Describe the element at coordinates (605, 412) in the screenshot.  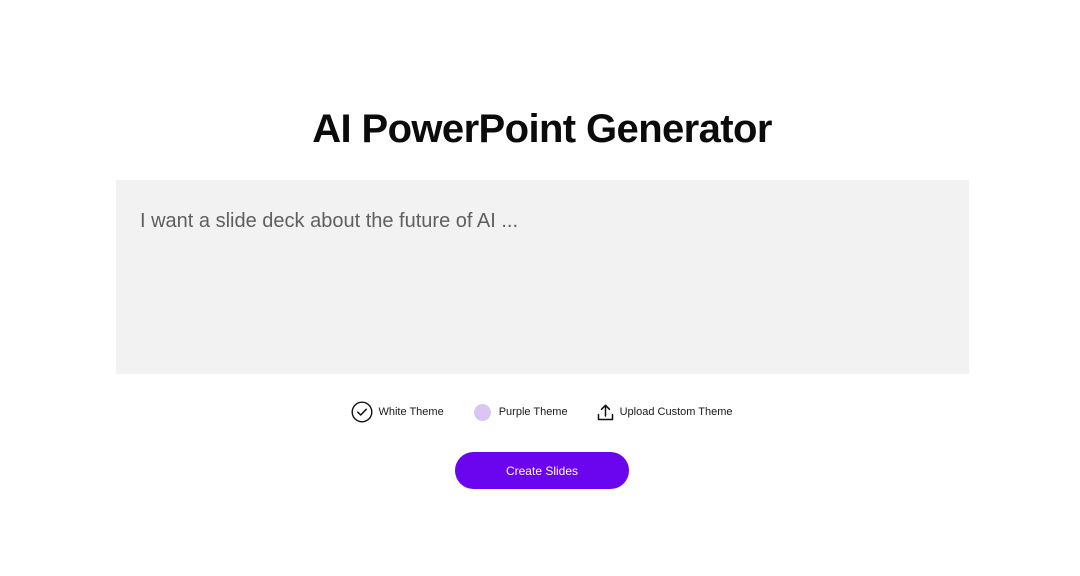
I see `upload-icon` at that location.